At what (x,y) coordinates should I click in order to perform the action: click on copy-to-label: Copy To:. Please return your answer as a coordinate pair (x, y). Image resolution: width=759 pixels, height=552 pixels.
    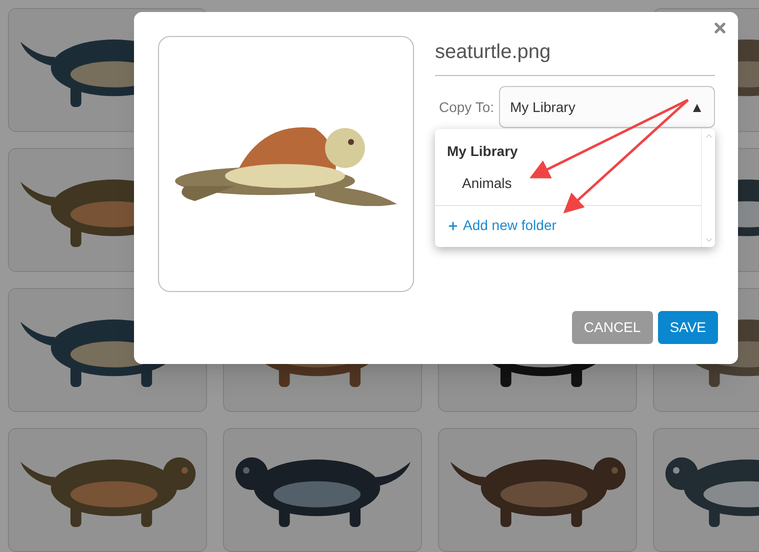
    Looking at the image, I should click on (466, 107).